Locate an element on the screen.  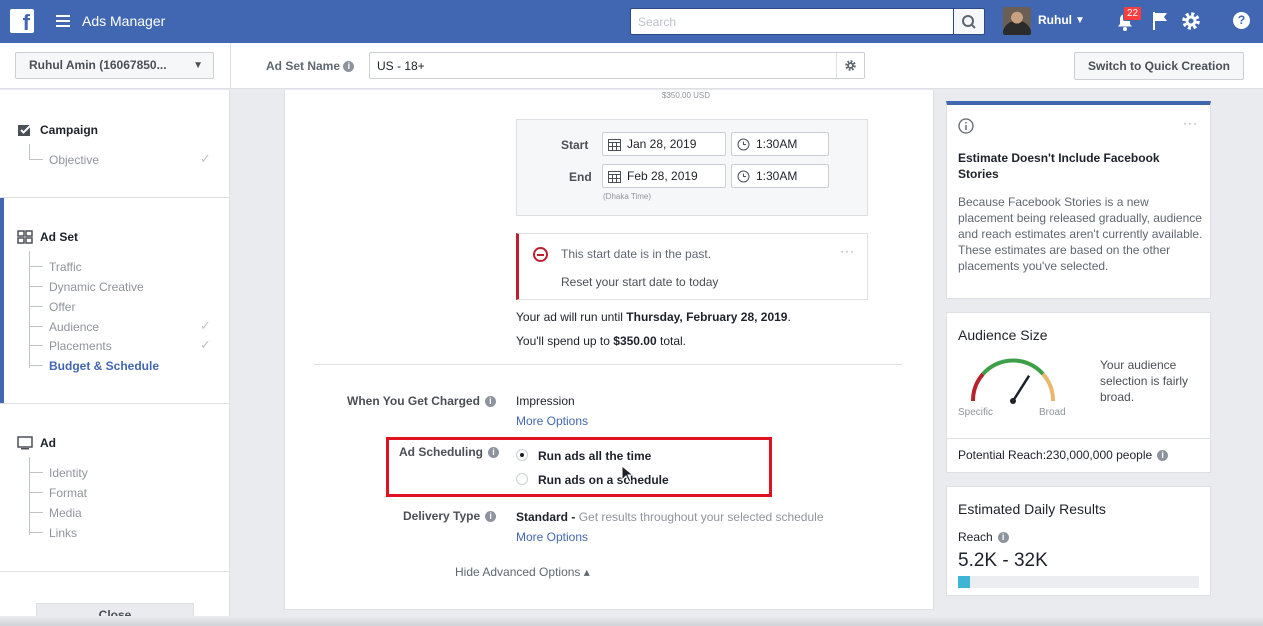
end-label: End is located at coordinates (580, 177).